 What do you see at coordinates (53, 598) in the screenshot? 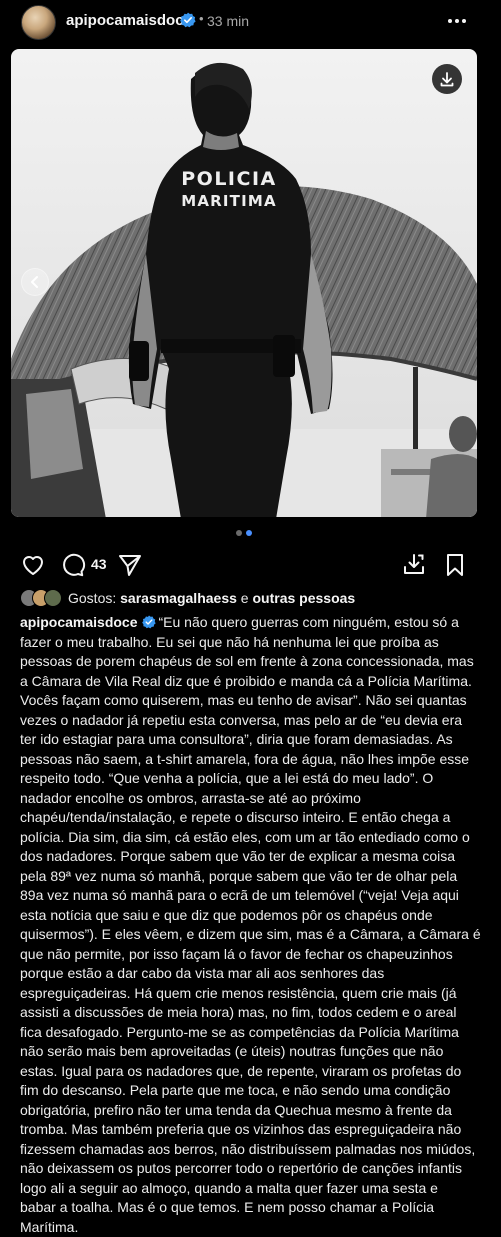
I see `liker-avatar` at bounding box center [53, 598].